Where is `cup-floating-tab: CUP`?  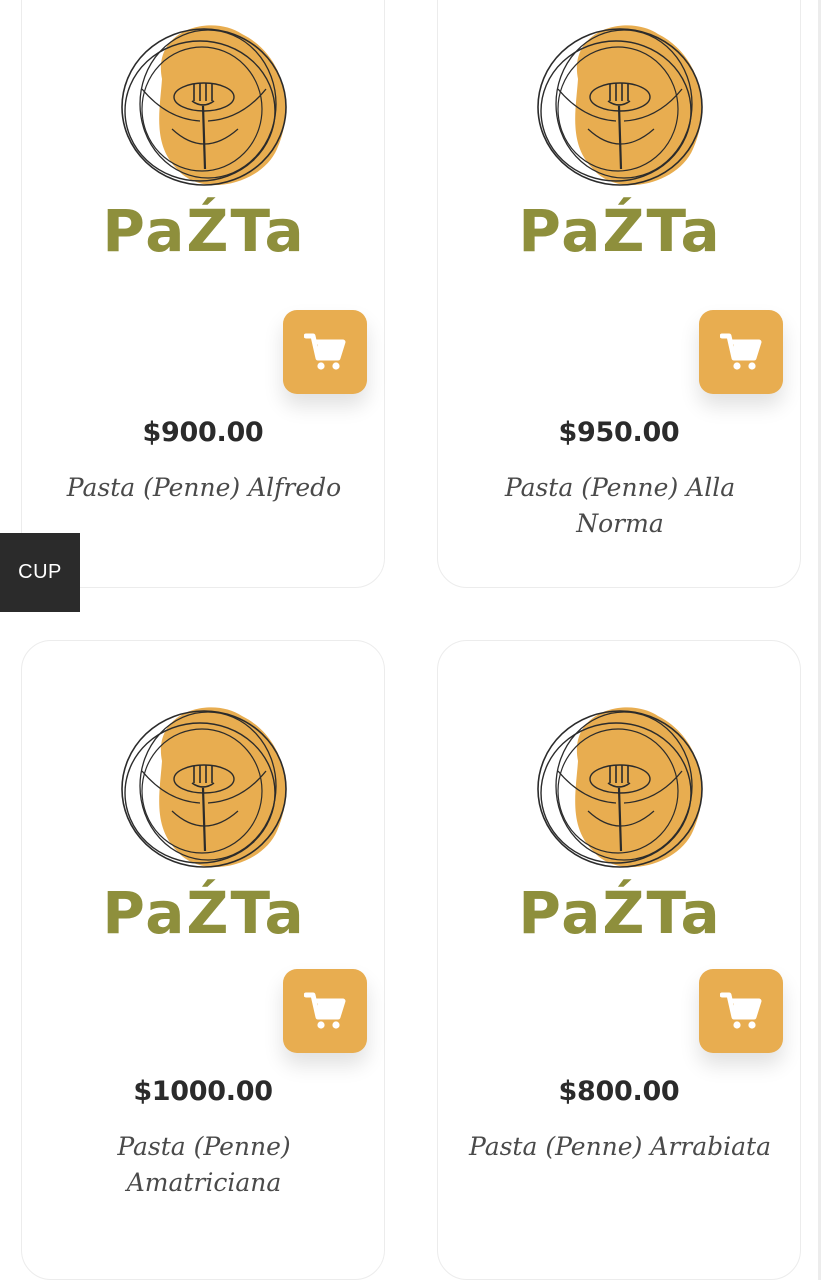 cup-floating-tab: CUP is located at coordinates (40, 572).